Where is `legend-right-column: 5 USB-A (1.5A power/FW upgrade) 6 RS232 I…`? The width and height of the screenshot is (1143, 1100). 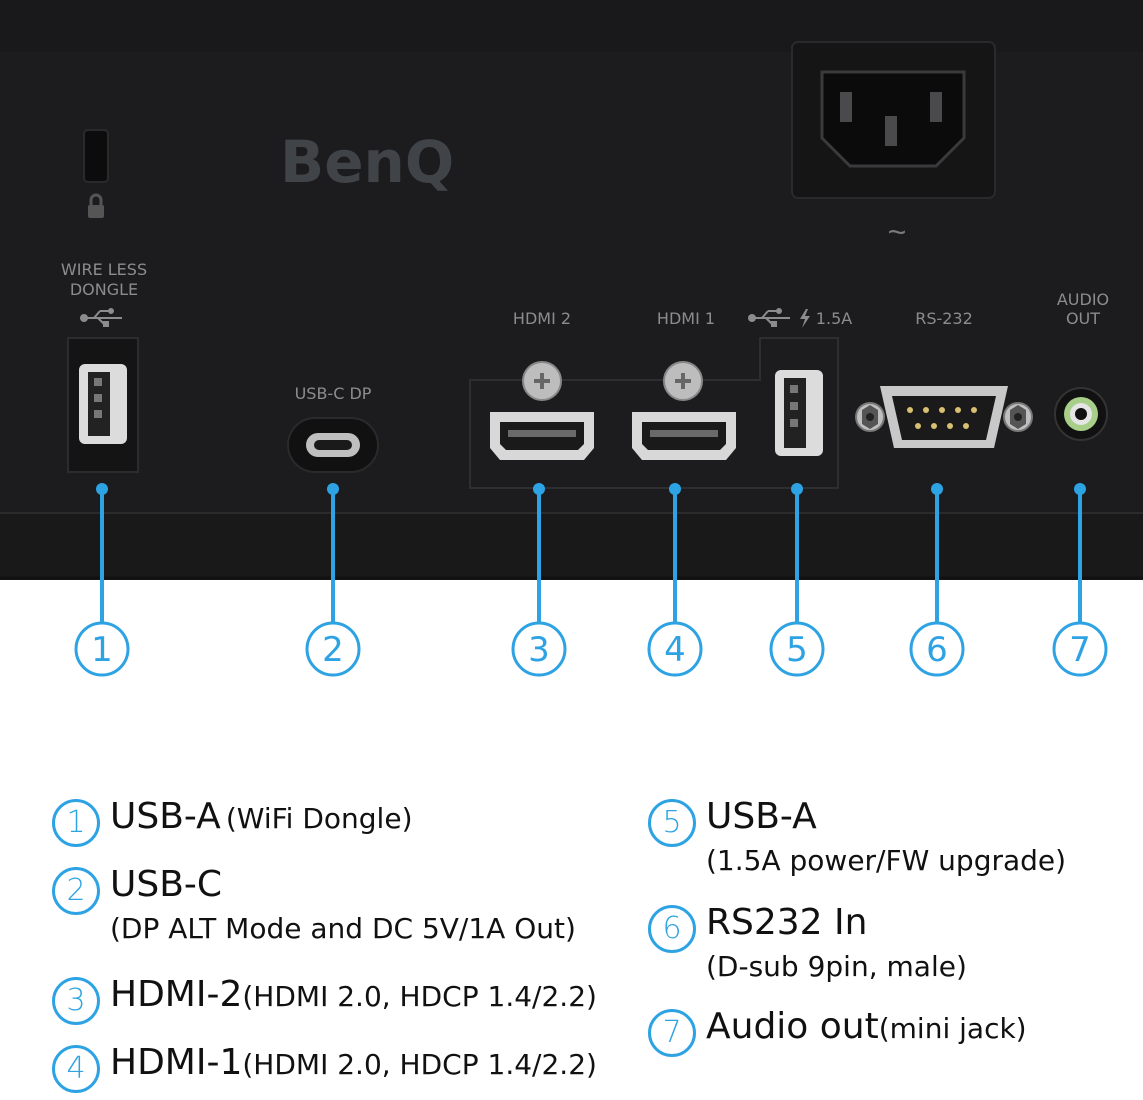 legend-right-column: 5 USB-A (1.5A power/FW upgrade) 6 RS232 I… is located at coordinates (888, 932).